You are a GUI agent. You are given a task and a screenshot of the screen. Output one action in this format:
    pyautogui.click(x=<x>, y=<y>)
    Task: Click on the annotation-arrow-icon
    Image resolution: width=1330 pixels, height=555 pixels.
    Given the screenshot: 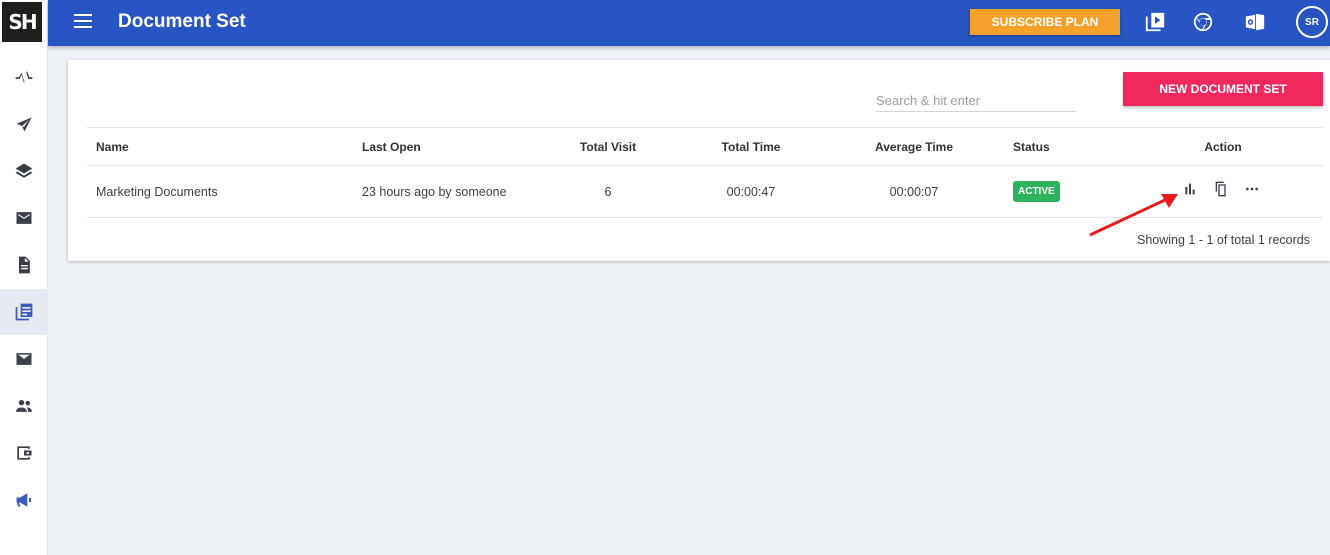 What is the action you would take?
    pyautogui.click(x=1133, y=215)
    